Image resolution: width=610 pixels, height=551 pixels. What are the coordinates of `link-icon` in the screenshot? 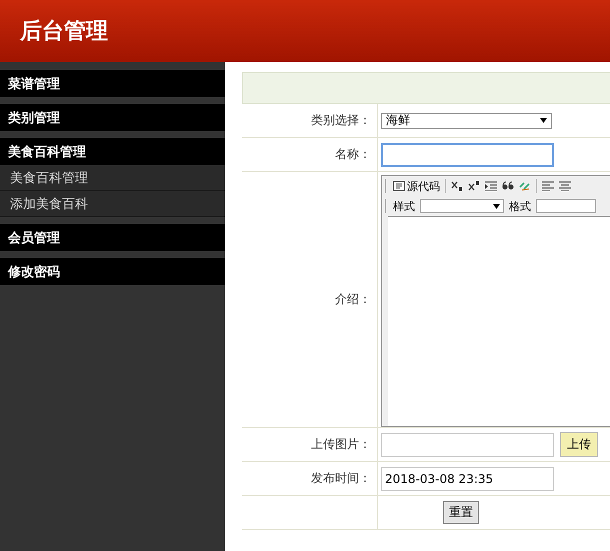 It's located at (525, 186).